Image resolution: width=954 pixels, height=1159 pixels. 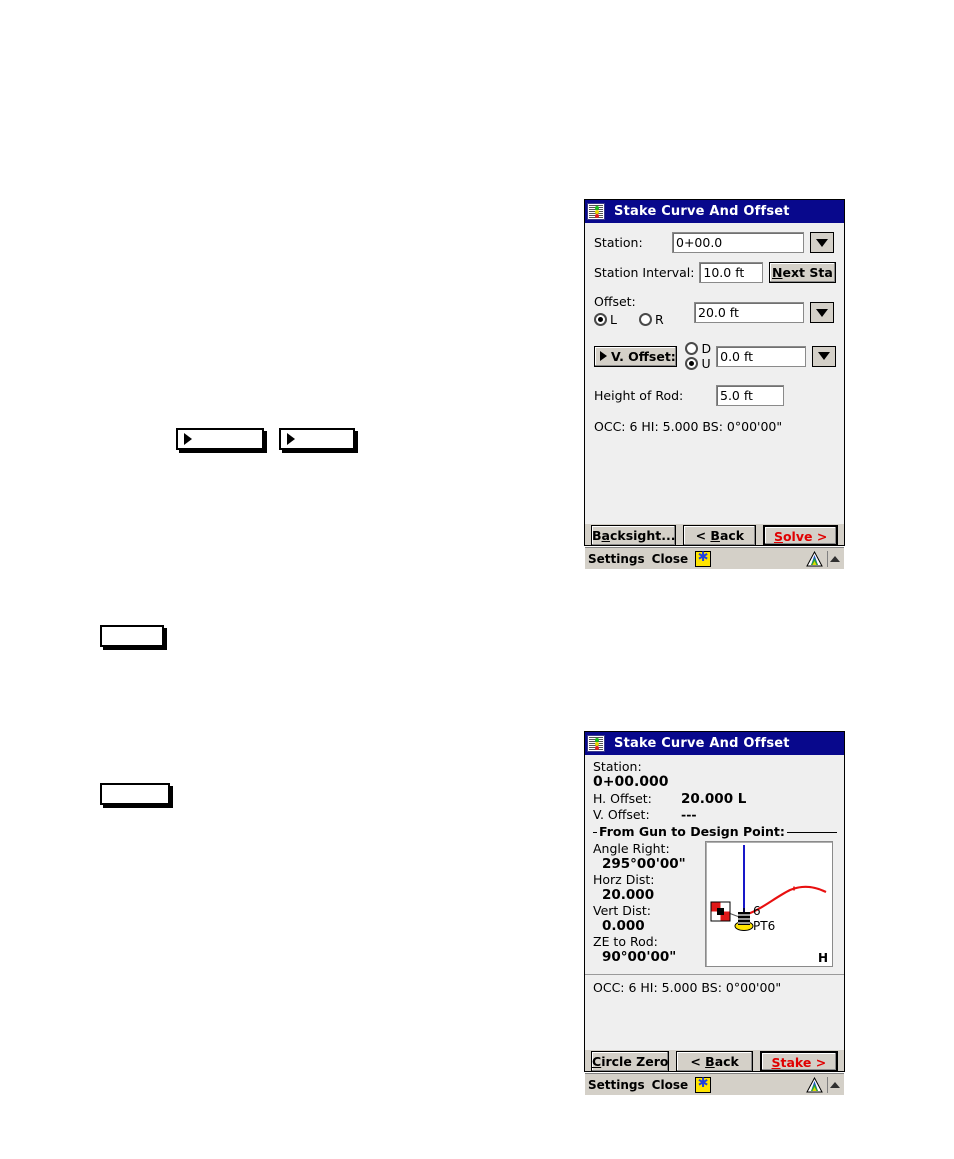 What do you see at coordinates (631, 848) in the screenshot?
I see `angle-right-label: Angle Right:` at bounding box center [631, 848].